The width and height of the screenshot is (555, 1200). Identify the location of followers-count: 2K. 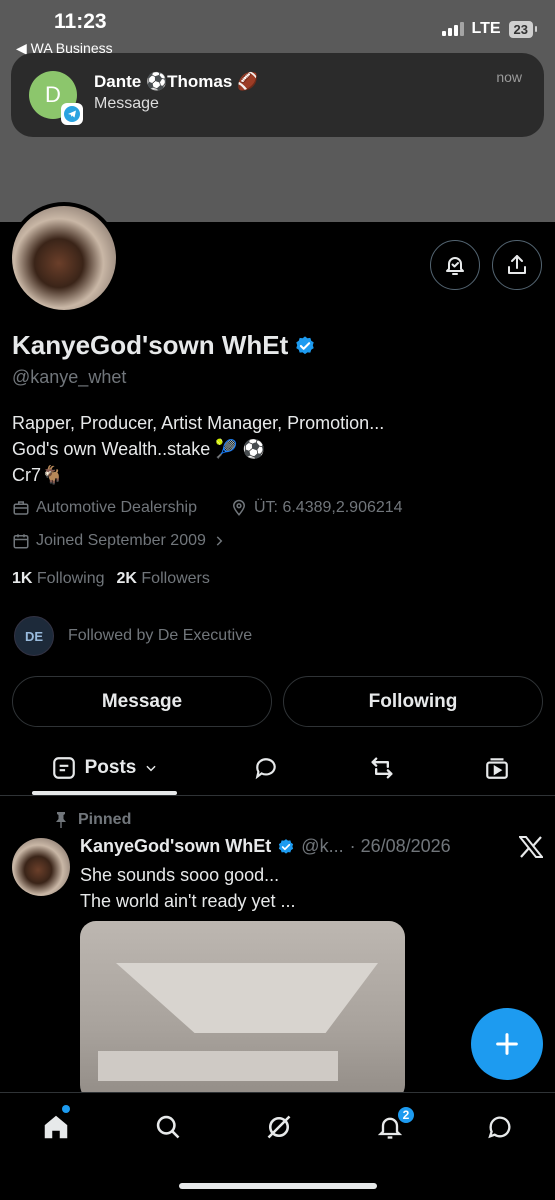
(126, 578).